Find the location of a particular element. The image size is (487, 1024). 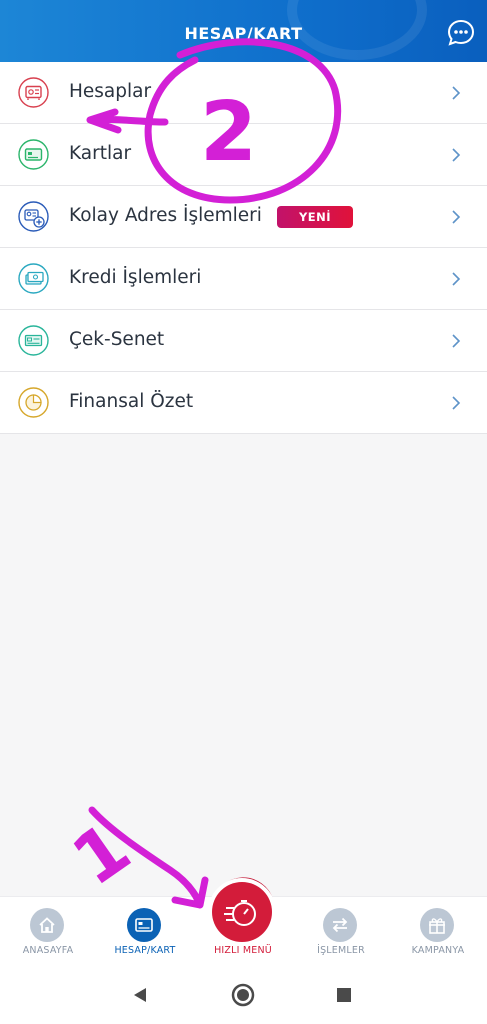

nav-label: İŞLEMLER is located at coordinates (341, 950).